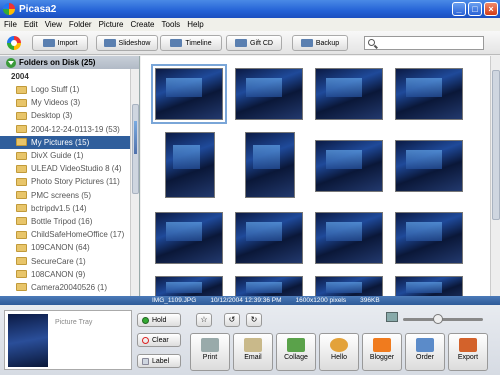 This screenshot has height=375, width=500. What do you see at coordinates (127, 43) in the screenshot?
I see `slideshow-button: Slideshow` at bounding box center [127, 43].